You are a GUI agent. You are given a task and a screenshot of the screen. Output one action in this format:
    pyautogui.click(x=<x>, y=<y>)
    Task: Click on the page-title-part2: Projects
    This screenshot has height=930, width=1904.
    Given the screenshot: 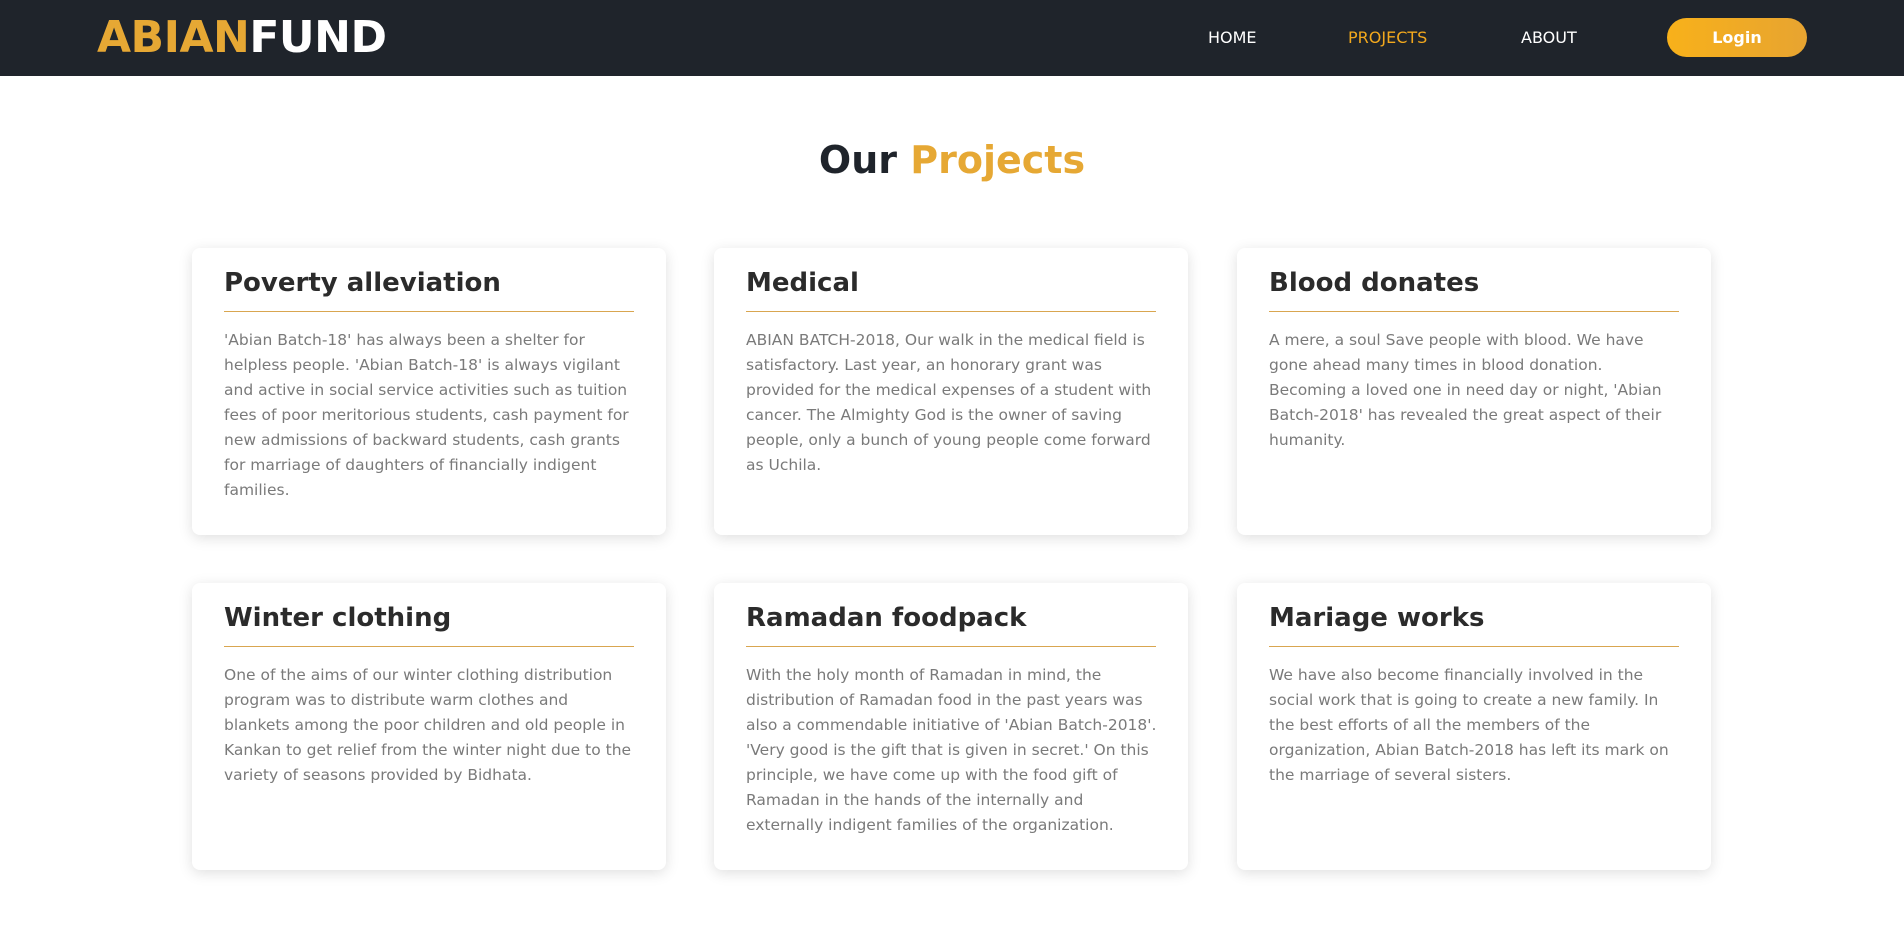 What is the action you would take?
    pyautogui.click(x=998, y=160)
    